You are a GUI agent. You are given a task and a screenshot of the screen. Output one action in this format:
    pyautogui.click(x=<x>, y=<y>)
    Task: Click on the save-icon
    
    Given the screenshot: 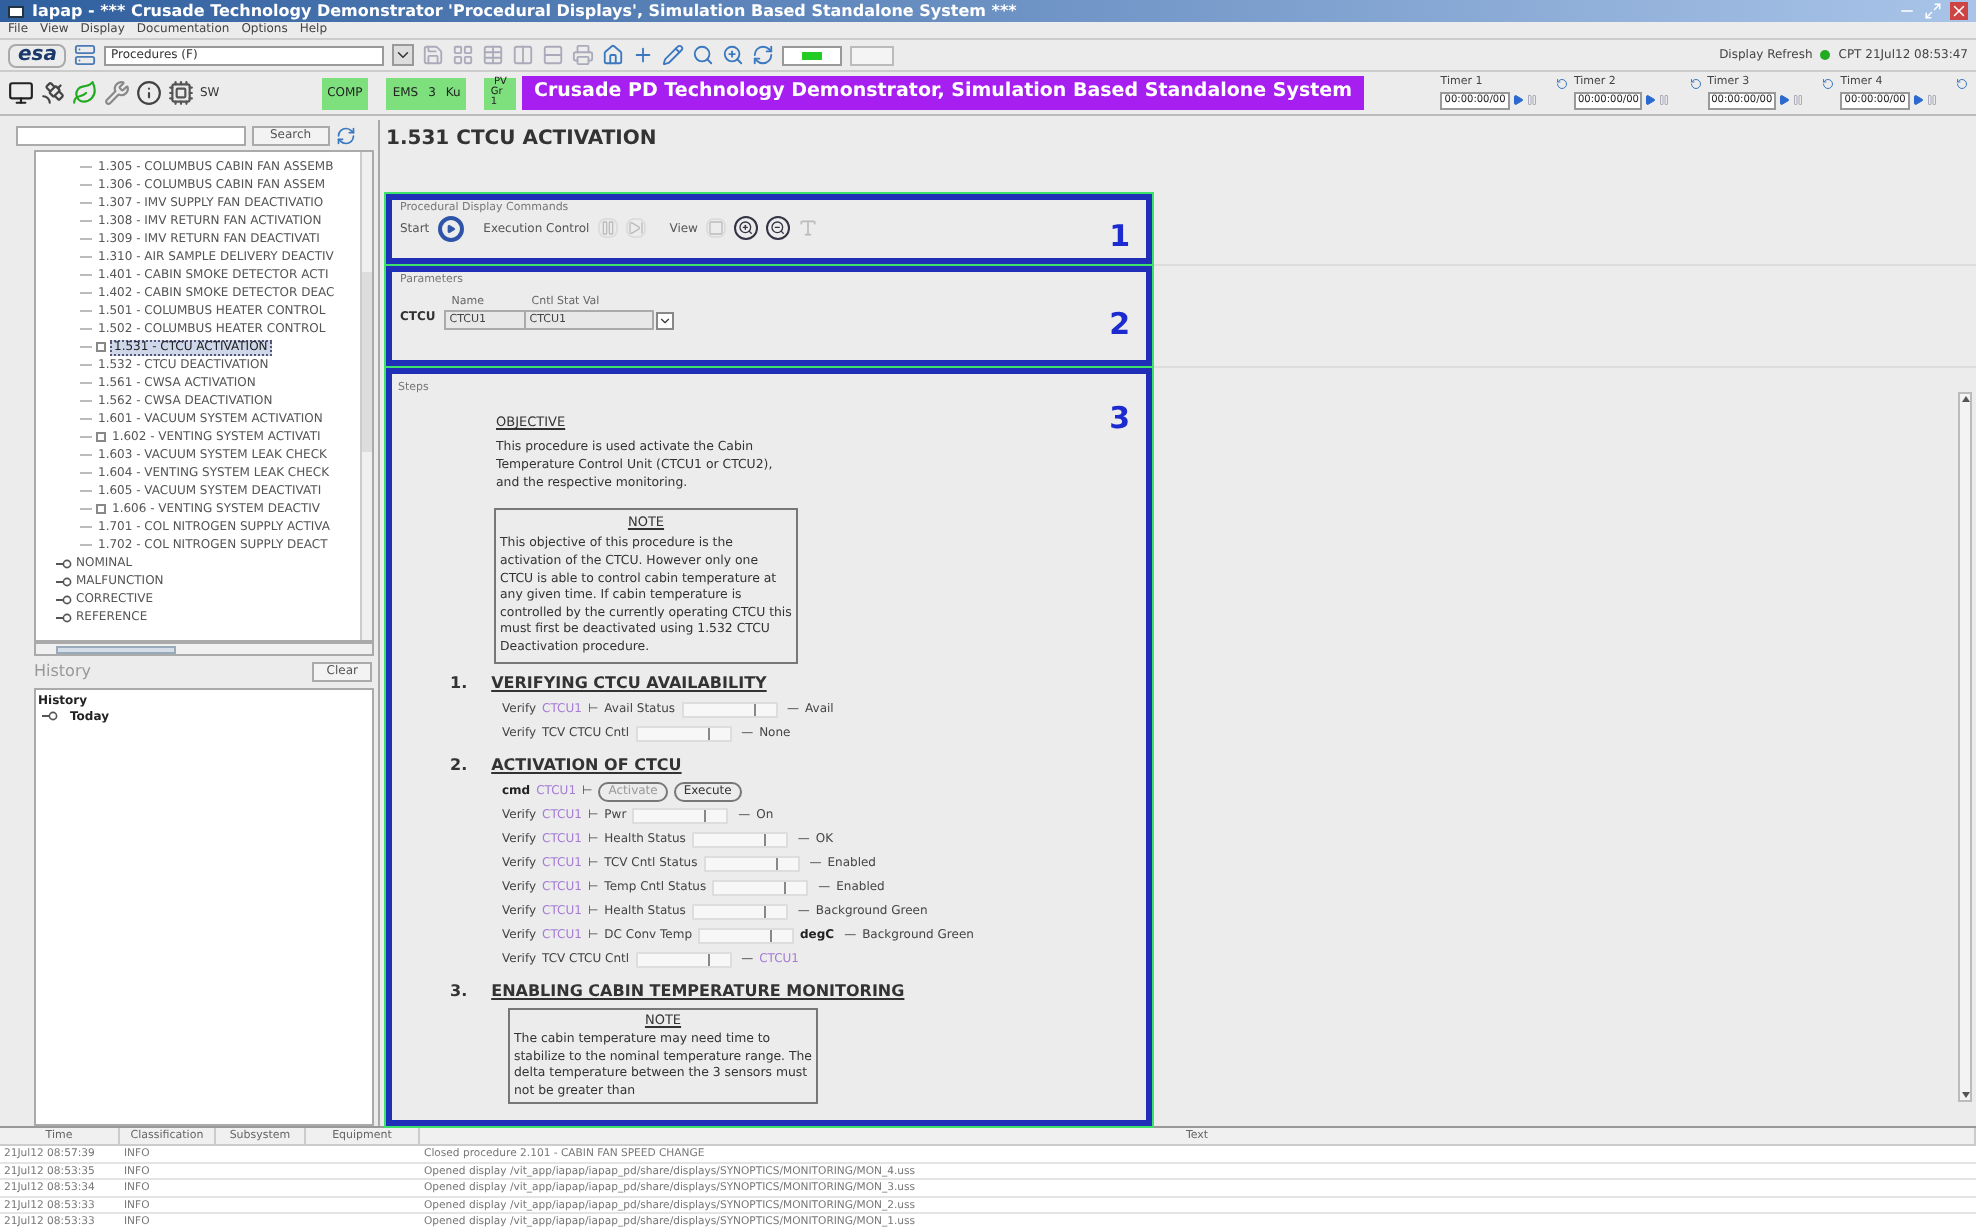 What is the action you would take?
    pyautogui.click(x=433, y=55)
    